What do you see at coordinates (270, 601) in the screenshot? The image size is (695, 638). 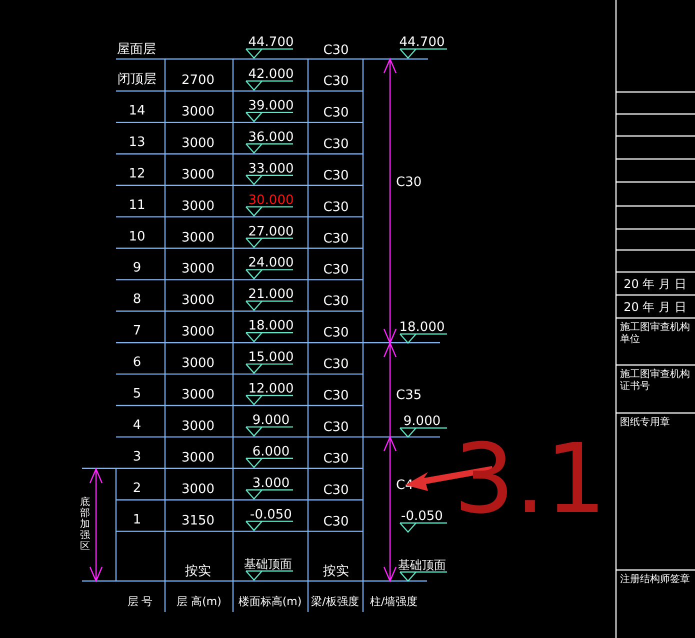 I see `column-header: 楼面标高(m)` at bounding box center [270, 601].